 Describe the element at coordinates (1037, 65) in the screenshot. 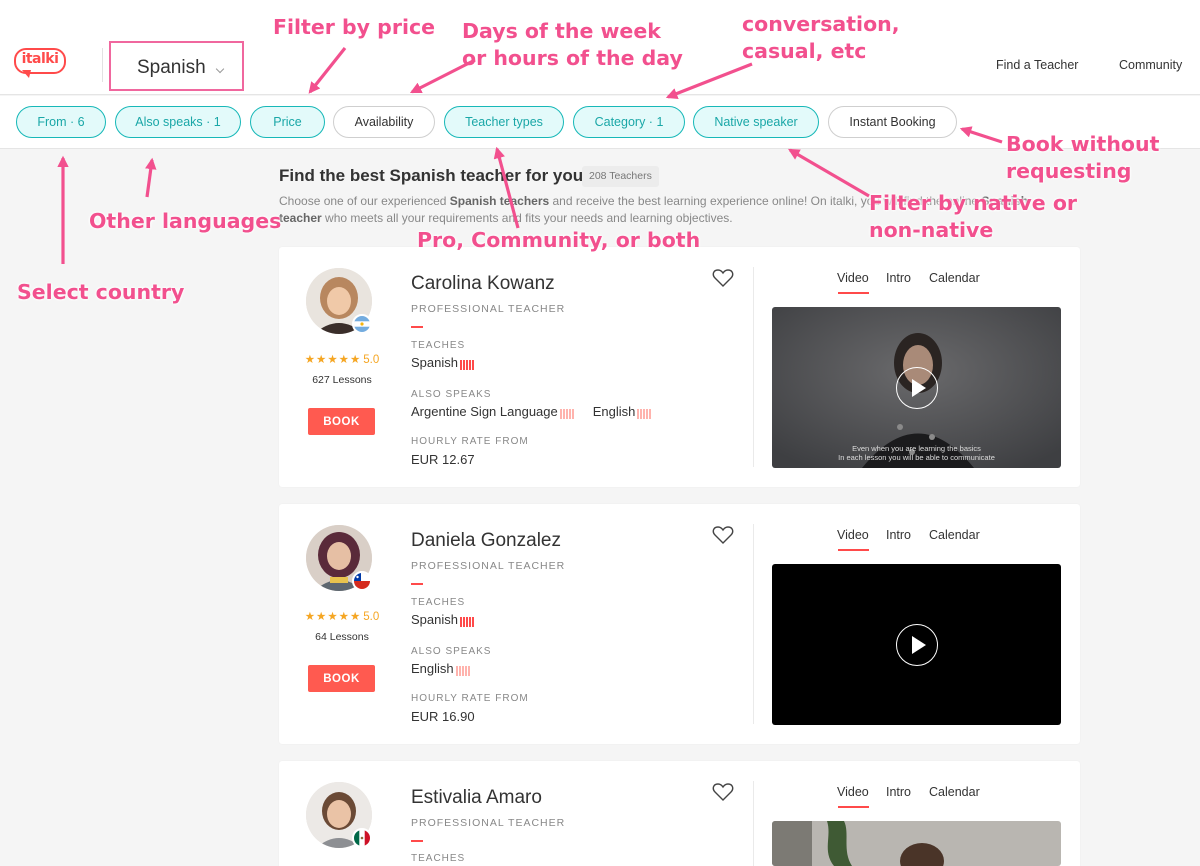

I see `nav-find-teacher: Find a Teacher` at that location.